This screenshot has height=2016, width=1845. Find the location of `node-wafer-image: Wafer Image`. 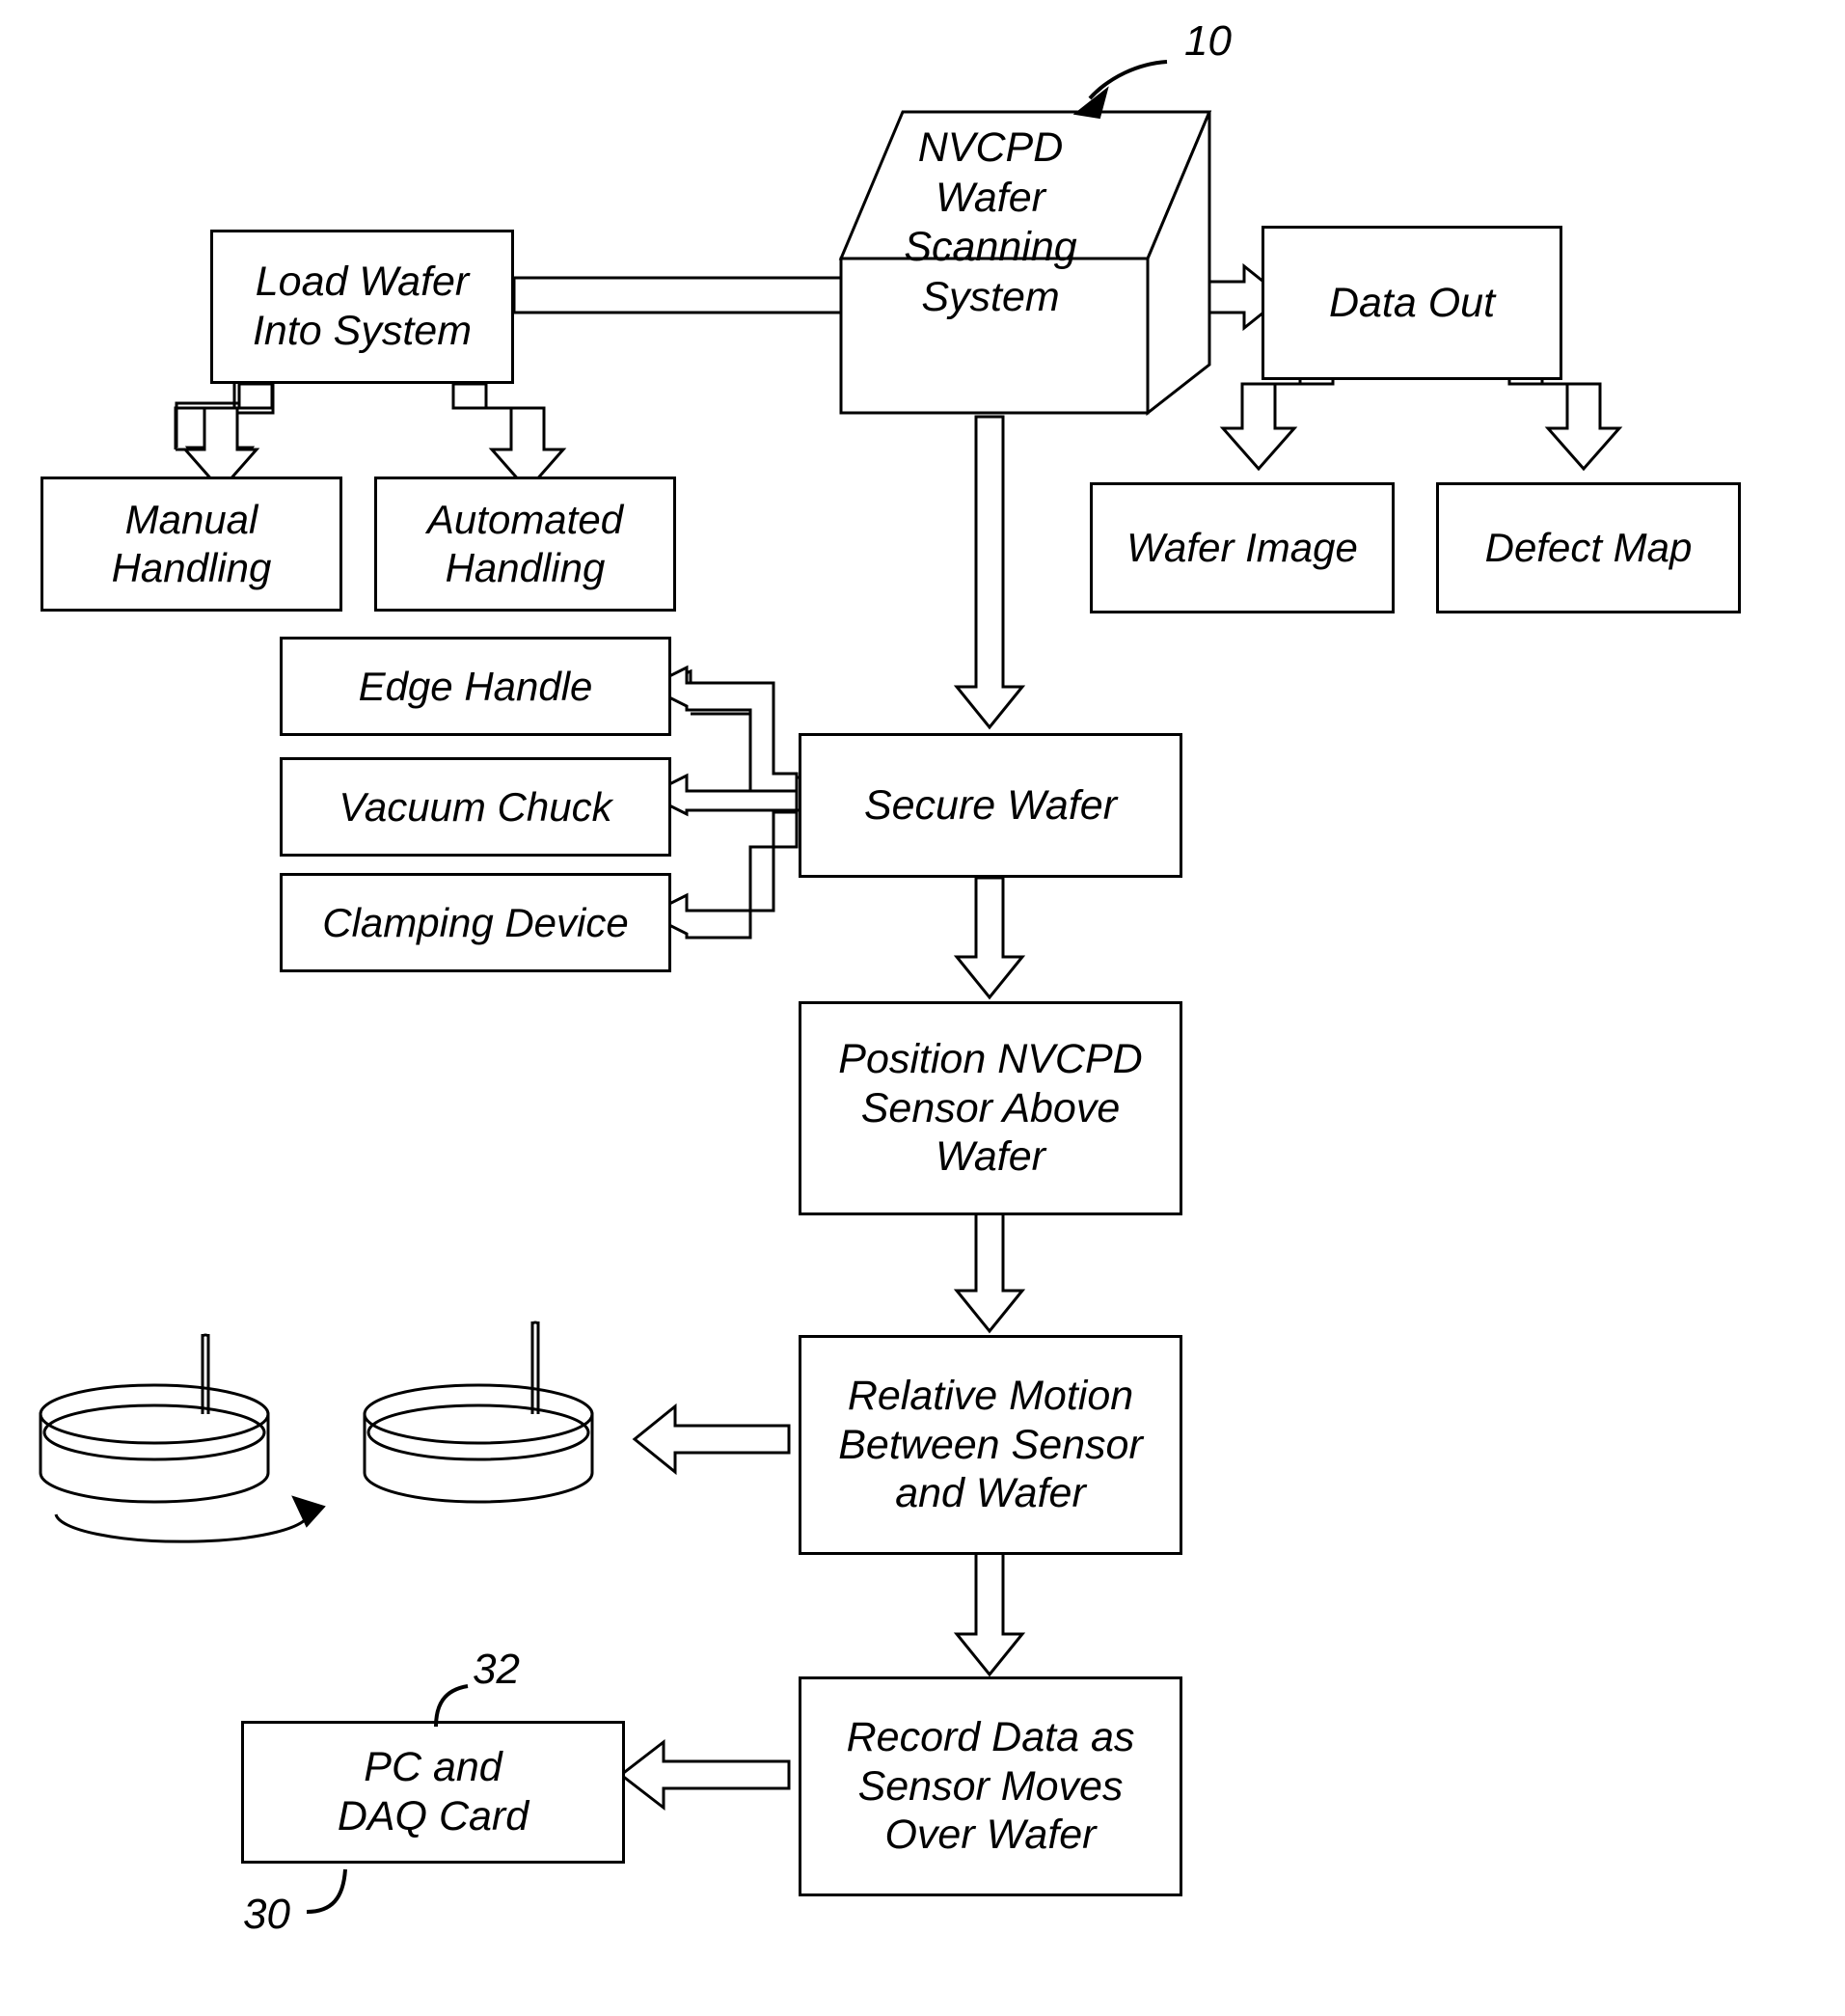

node-wafer-image: Wafer Image is located at coordinates (1242, 547).